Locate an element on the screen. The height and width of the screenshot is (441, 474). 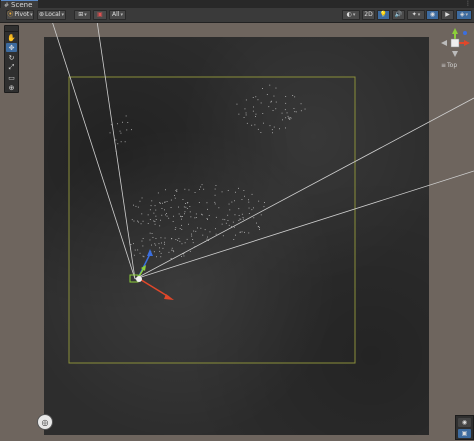
camera-icon: ▶ is located at coordinates (447, 14).